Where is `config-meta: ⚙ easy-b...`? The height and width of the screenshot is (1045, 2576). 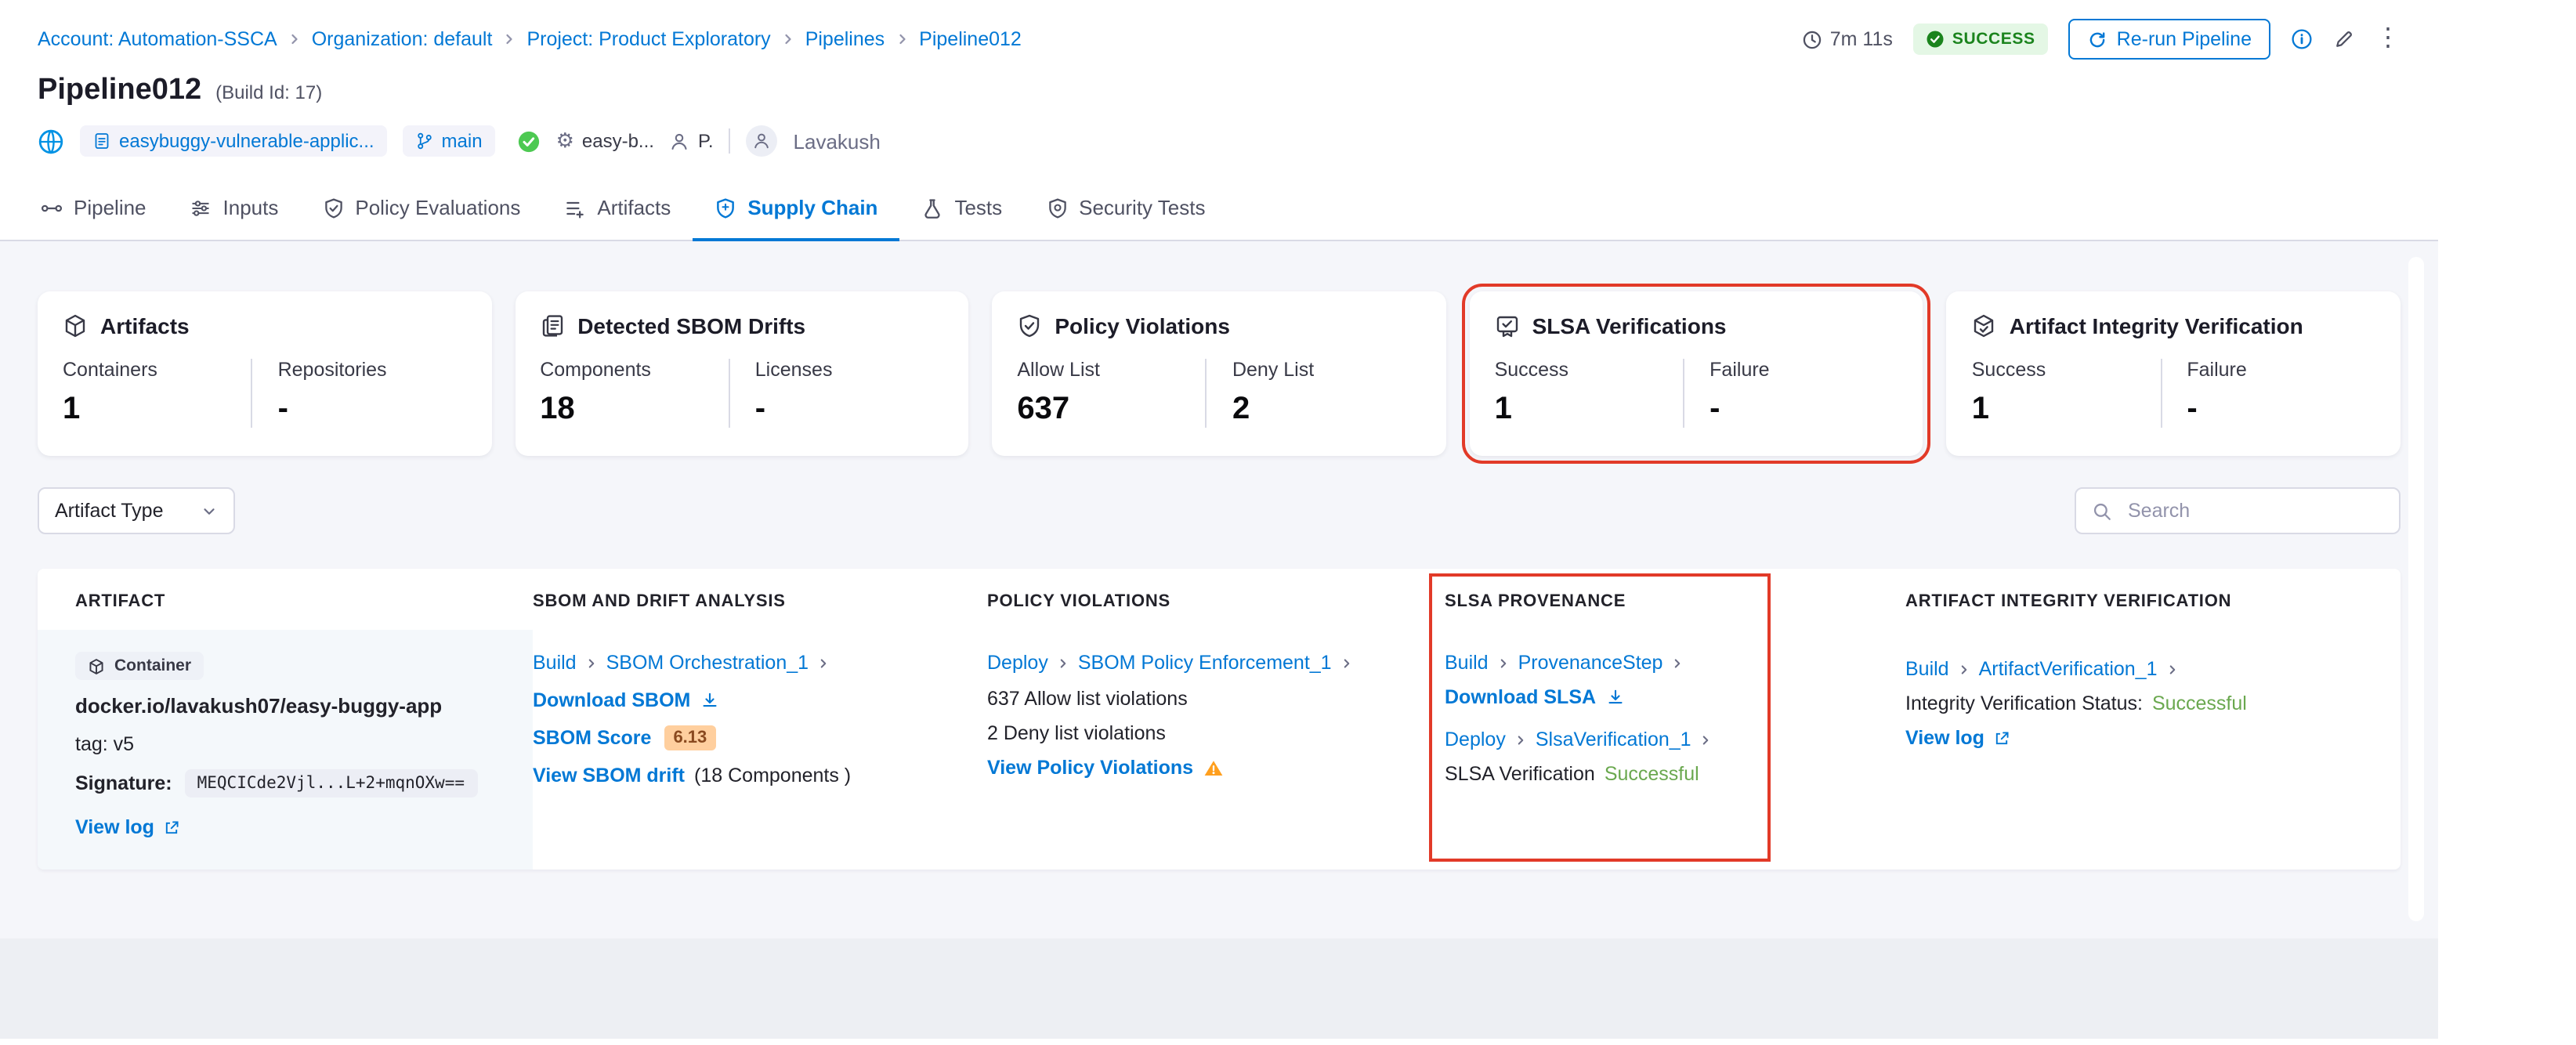
config-meta: ⚙ easy-b... is located at coordinates (605, 141).